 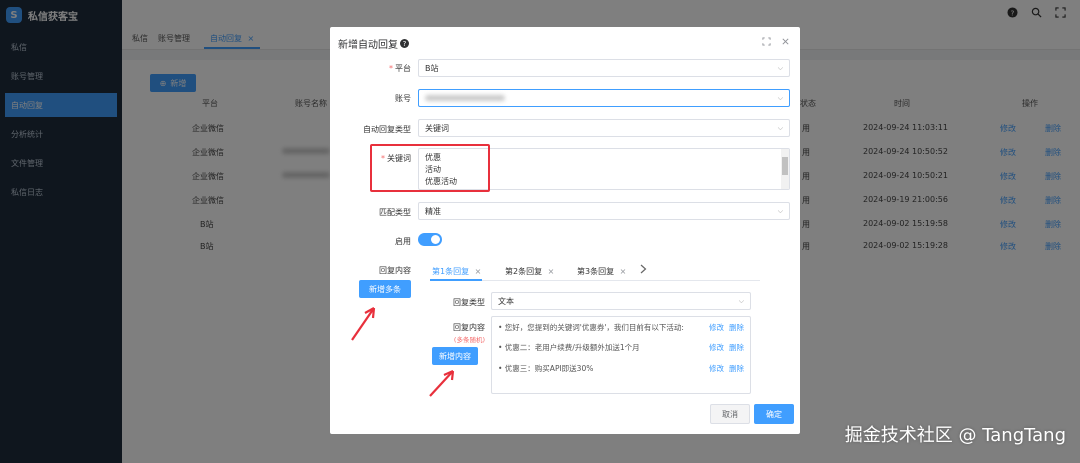 What do you see at coordinates (469, 302) in the screenshot?
I see `inner-reply-type-label: 回复类型` at bounding box center [469, 302].